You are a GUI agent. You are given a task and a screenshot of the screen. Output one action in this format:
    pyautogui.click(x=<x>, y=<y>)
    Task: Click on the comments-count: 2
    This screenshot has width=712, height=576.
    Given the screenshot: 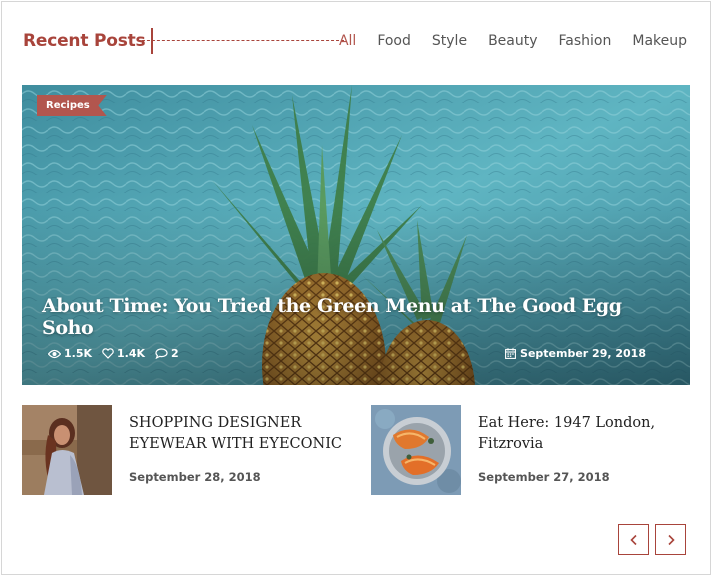 What is the action you would take?
    pyautogui.click(x=175, y=353)
    